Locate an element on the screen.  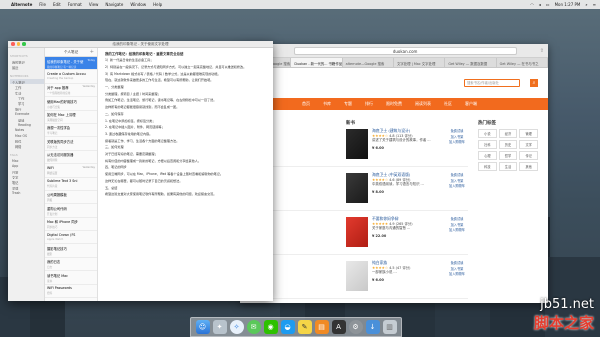
messages-icon: ✉ is located at coordinates (253, 327).